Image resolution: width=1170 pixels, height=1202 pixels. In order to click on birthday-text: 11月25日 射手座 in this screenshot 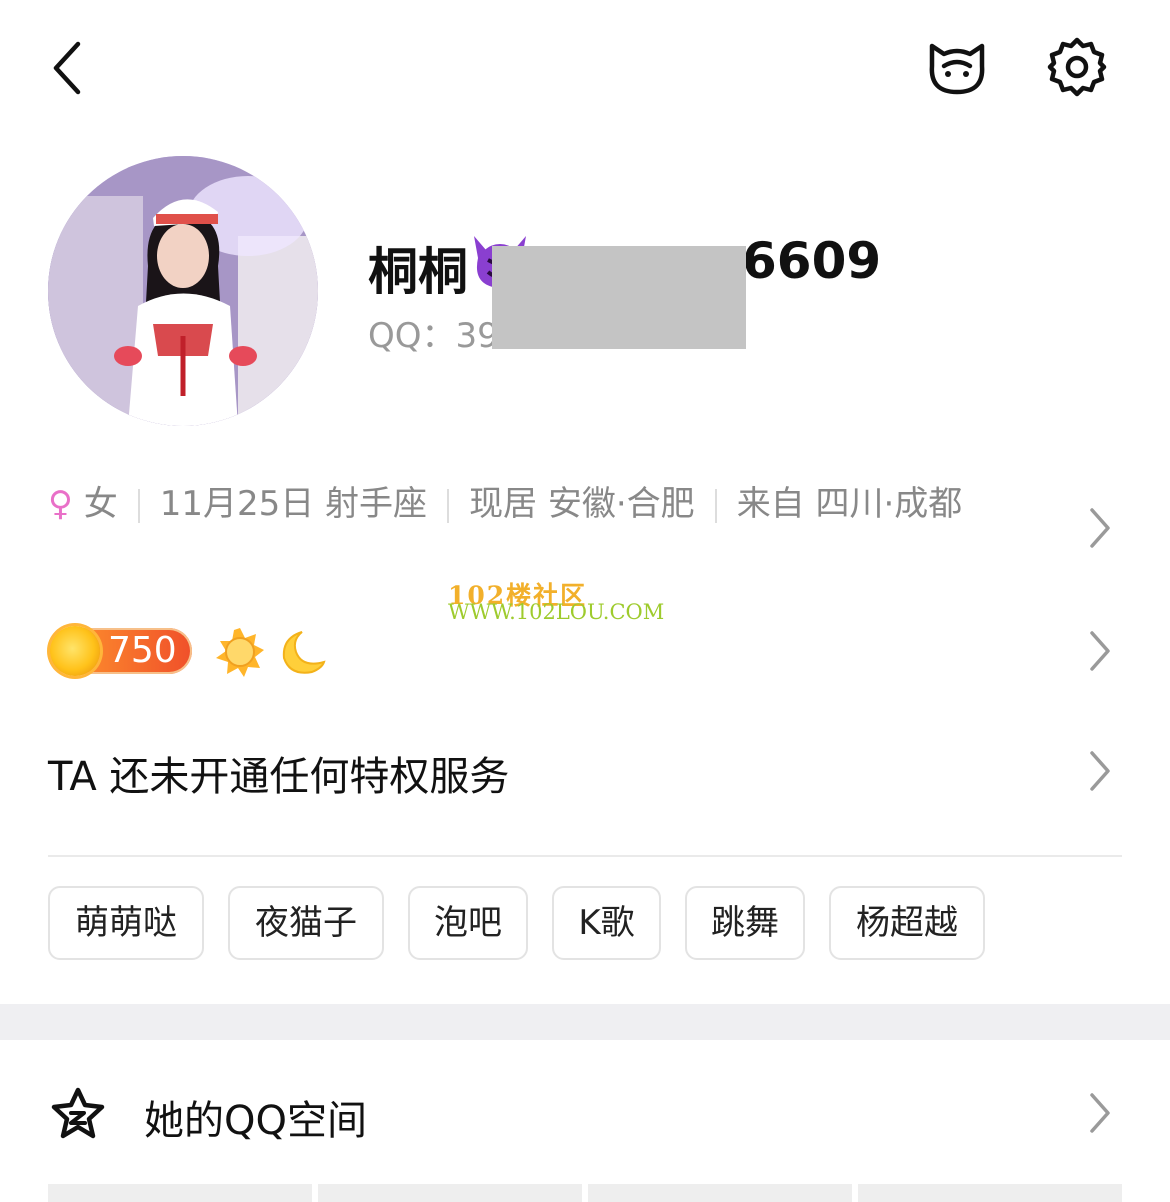, I will do `click(293, 504)`.